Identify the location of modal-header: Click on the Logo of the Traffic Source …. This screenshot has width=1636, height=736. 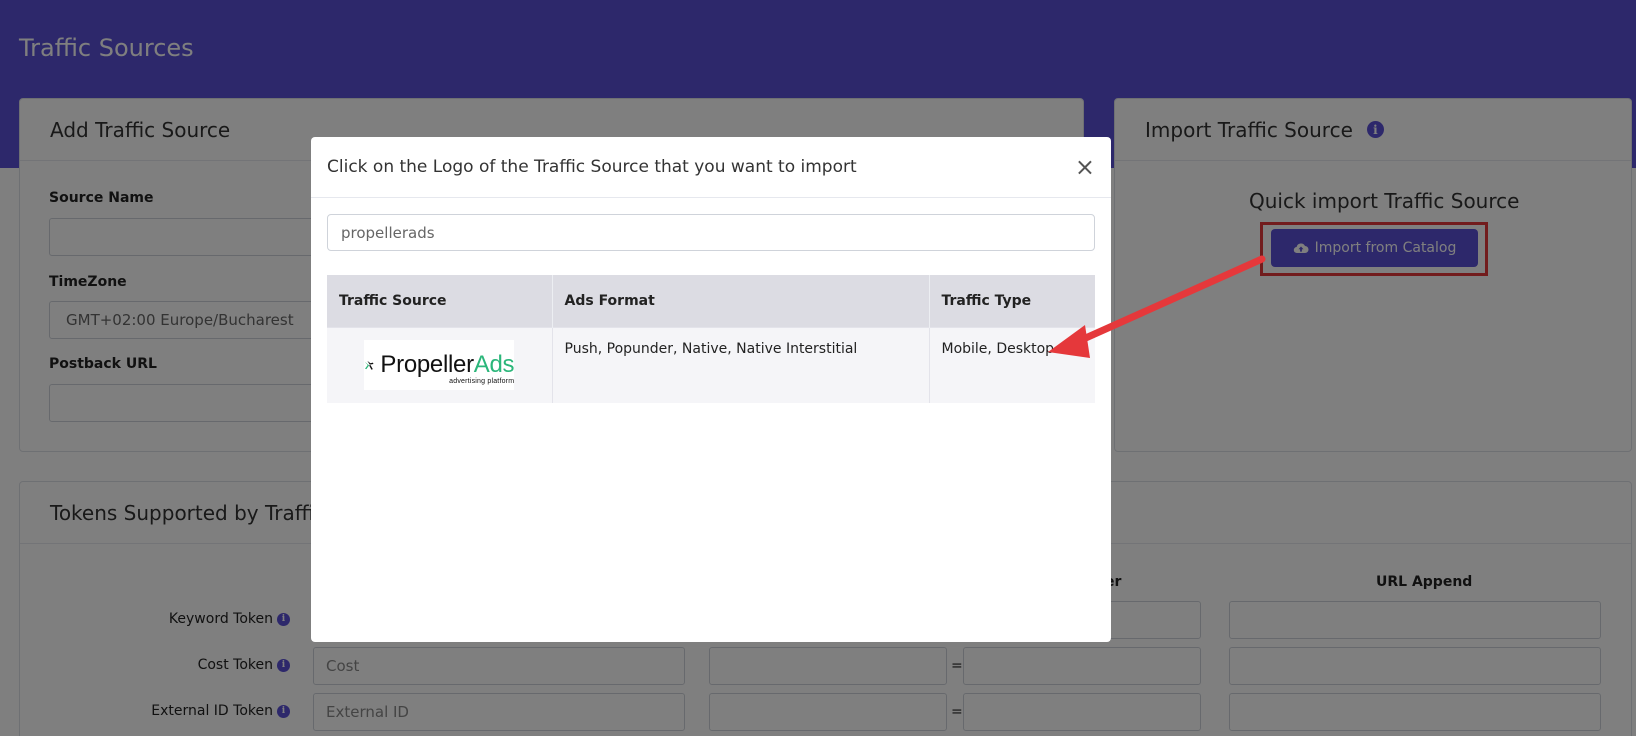
(711, 167).